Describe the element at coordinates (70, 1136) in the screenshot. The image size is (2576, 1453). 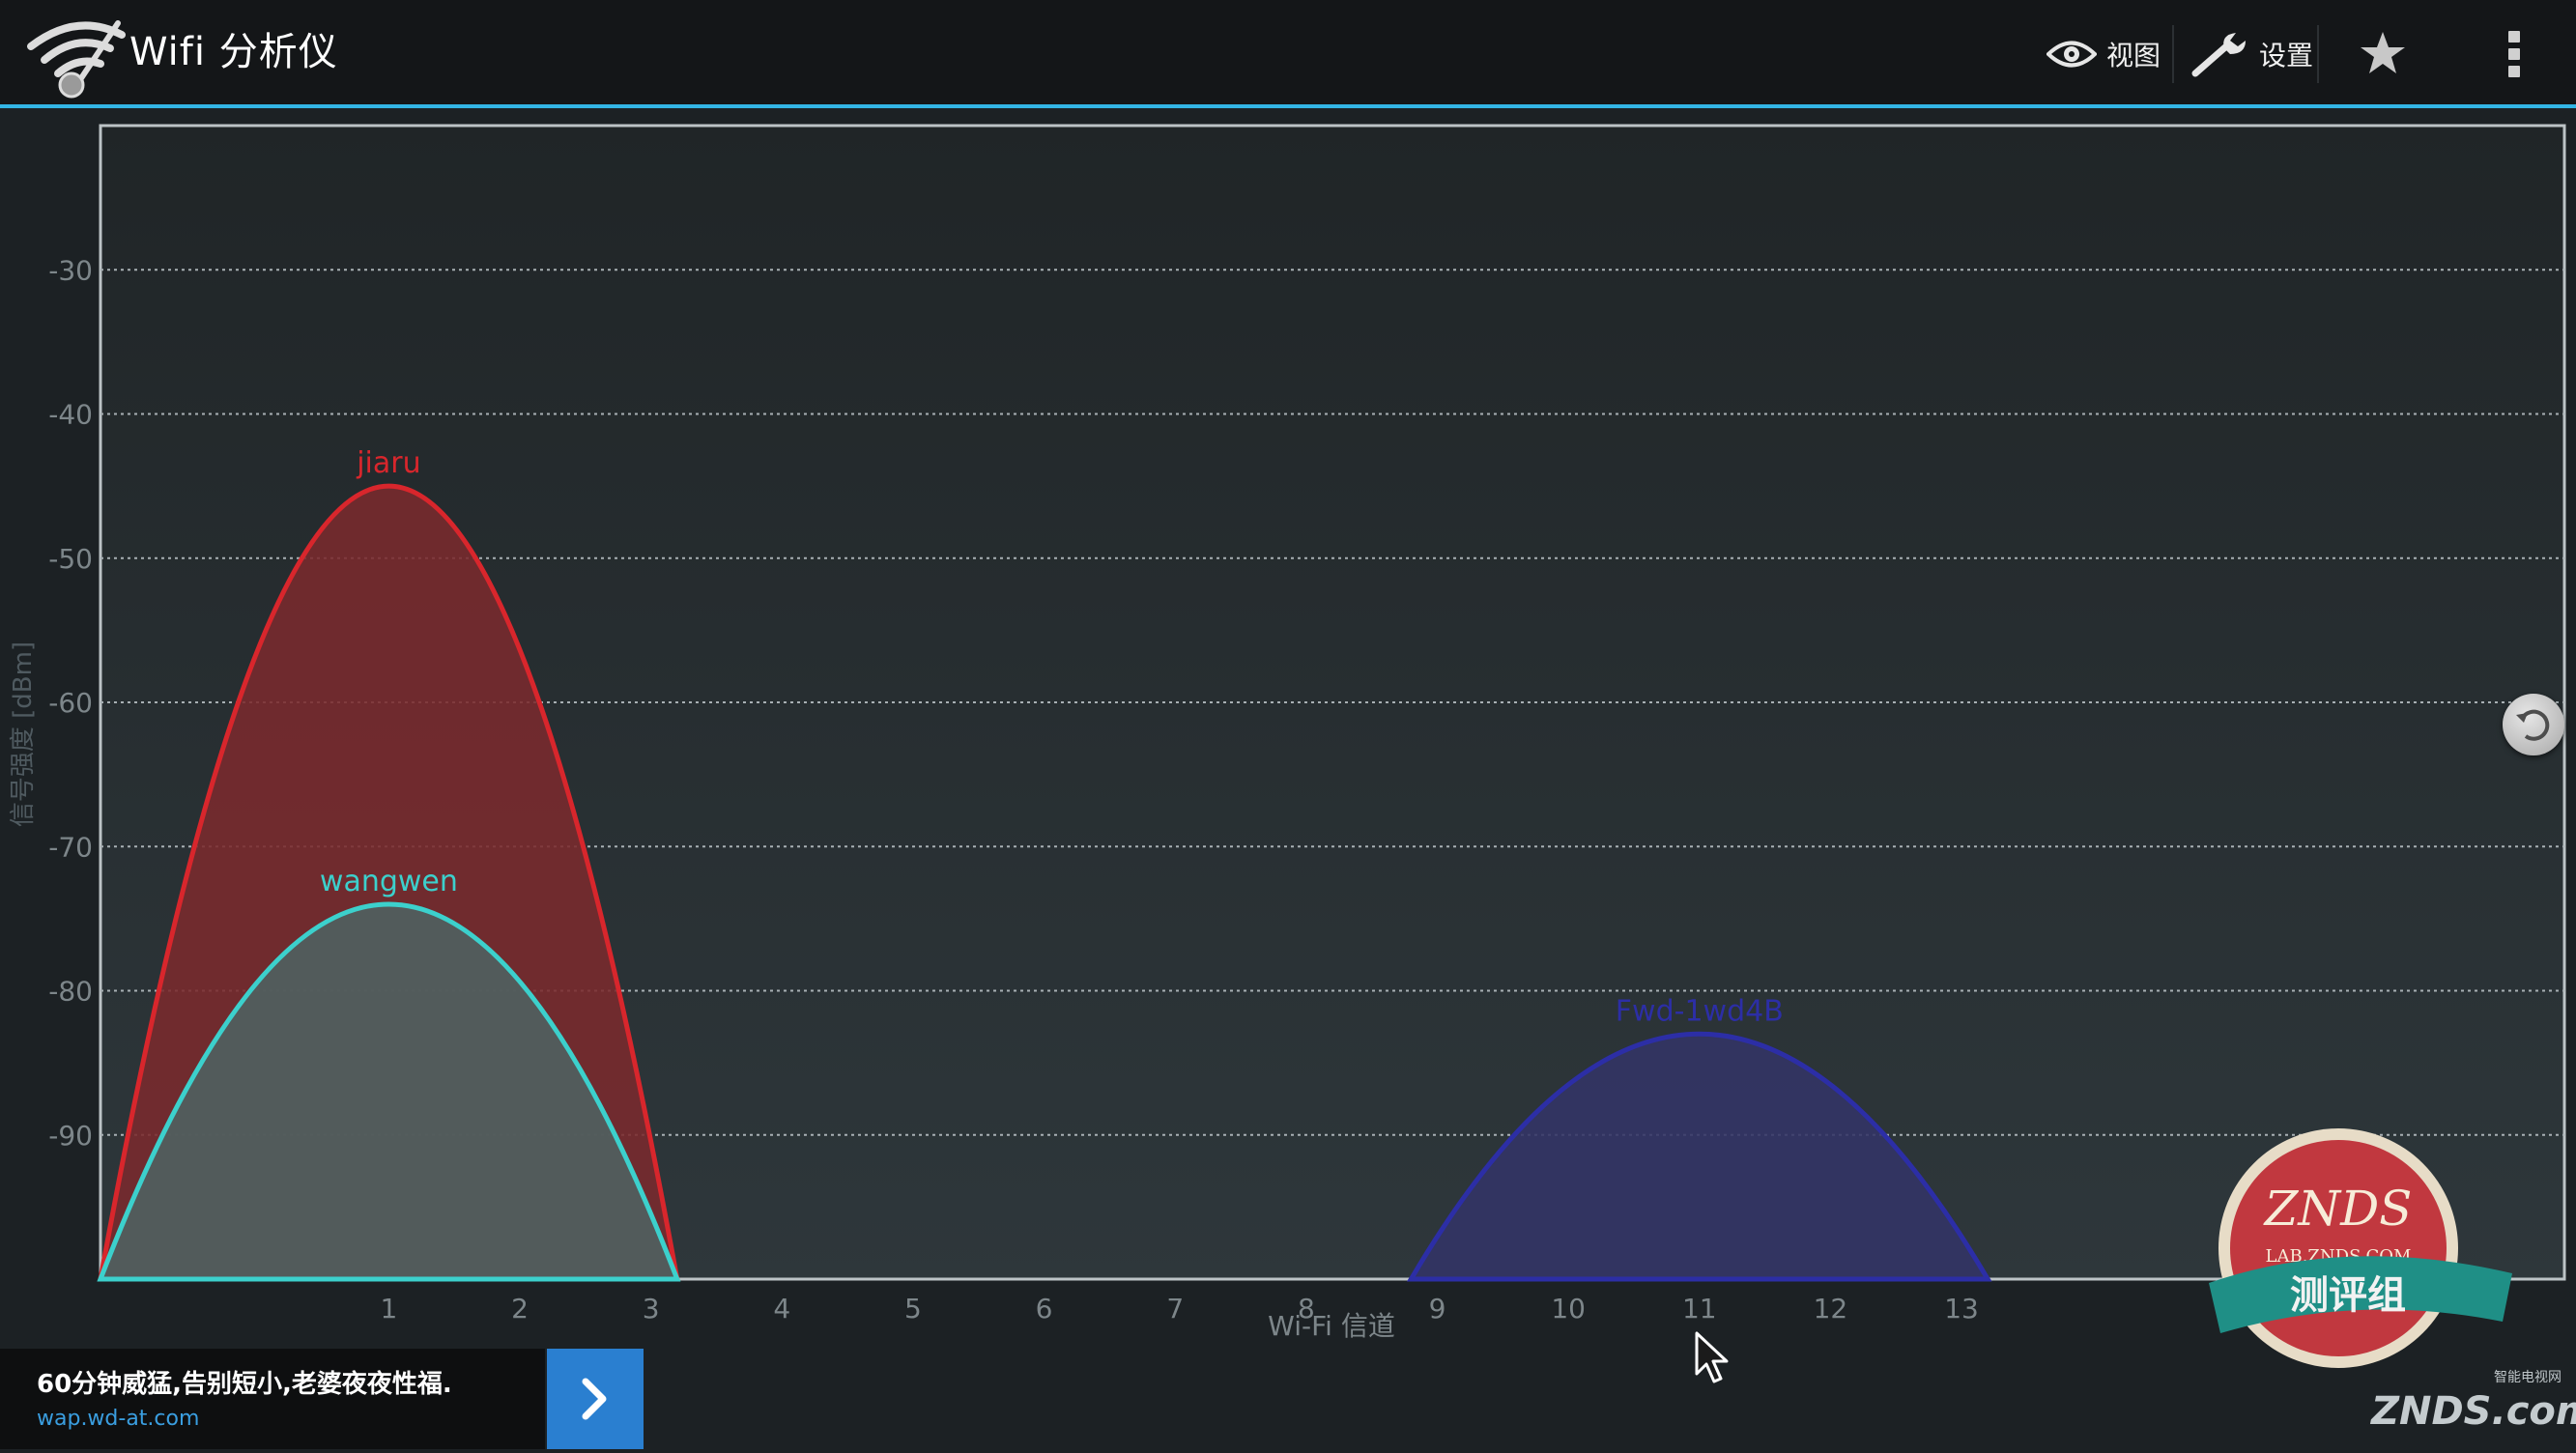
I see `y-tick-label: -90` at that location.